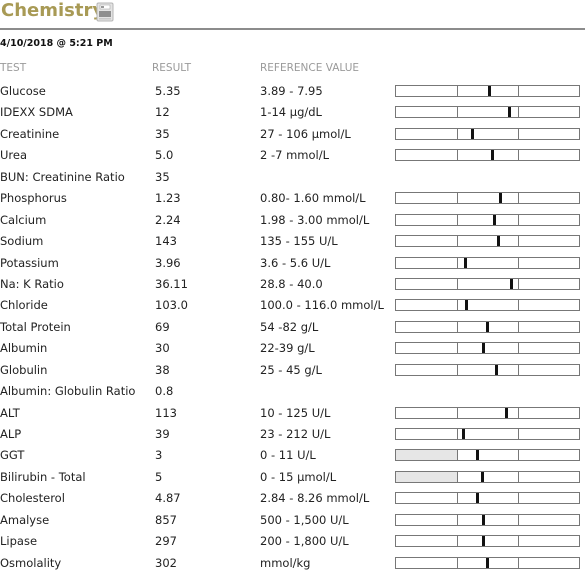  Describe the element at coordinates (295, 434) in the screenshot. I see `reference-value: 23 - 212 U/L` at that location.